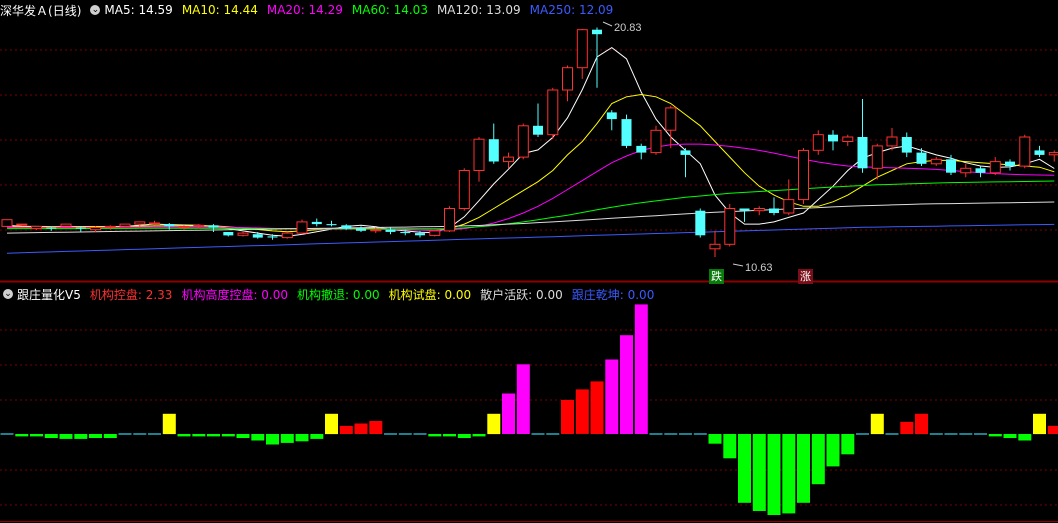 Image resolution: width=1058 pixels, height=523 pixels. What do you see at coordinates (138, 10) in the screenshot?
I see `ma-label-0: MA5: 14.59` at bounding box center [138, 10].